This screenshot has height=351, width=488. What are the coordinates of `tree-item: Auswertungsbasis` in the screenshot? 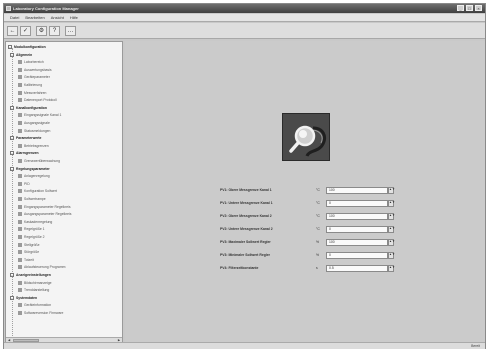 It's located at (35, 70).